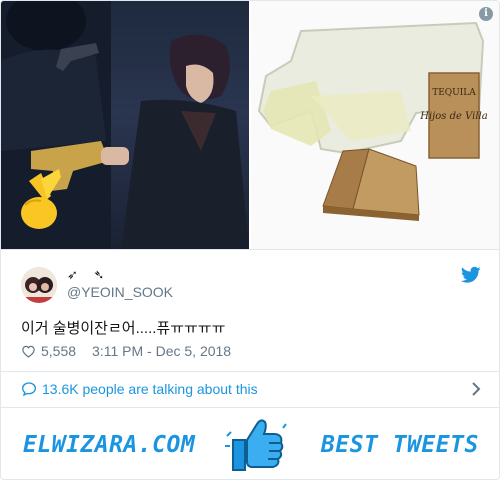 This screenshot has width=500, height=480. Describe the element at coordinates (251, 283) in the screenshot. I see `tweet-header: ➶ ➴ @YEOIN_SOOK` at that location.